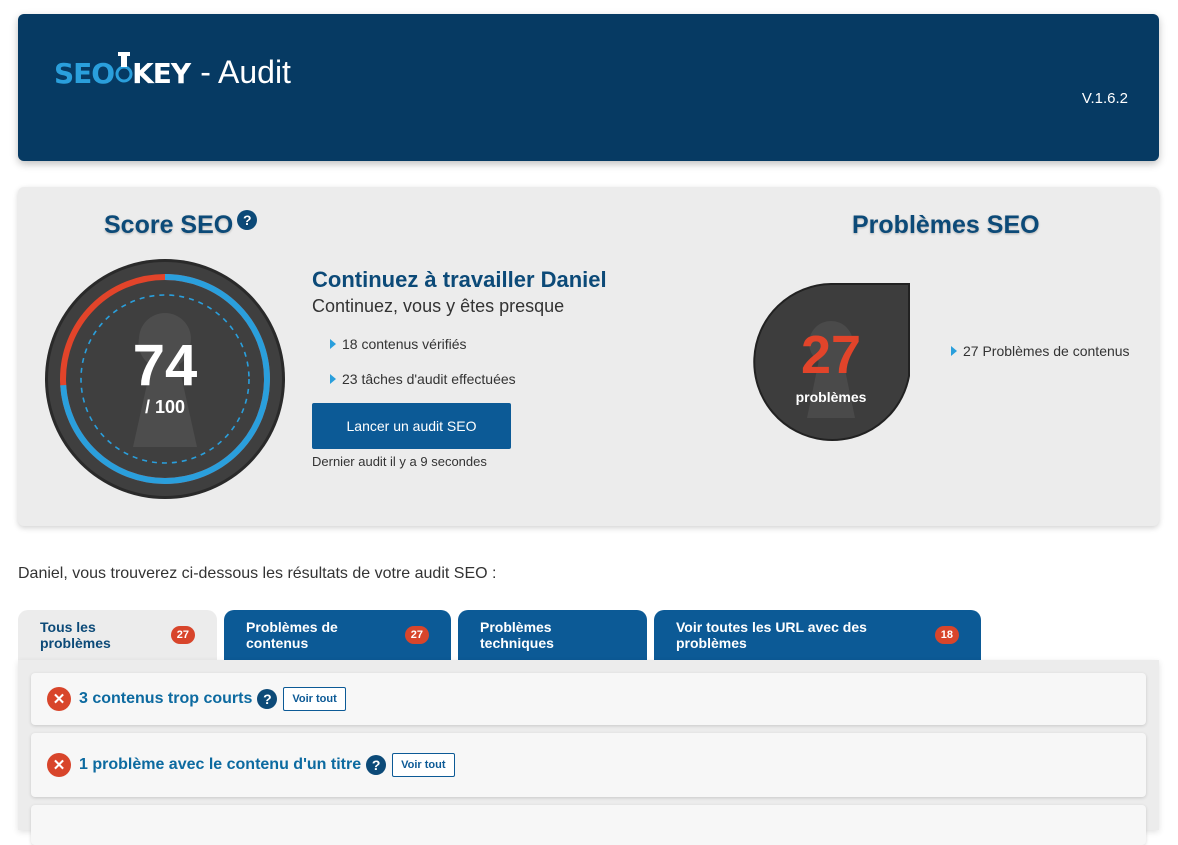 The height and width of the screenshot is (845, 1178). I want to click on score-title: Score SEO ?, so click(181, 224).